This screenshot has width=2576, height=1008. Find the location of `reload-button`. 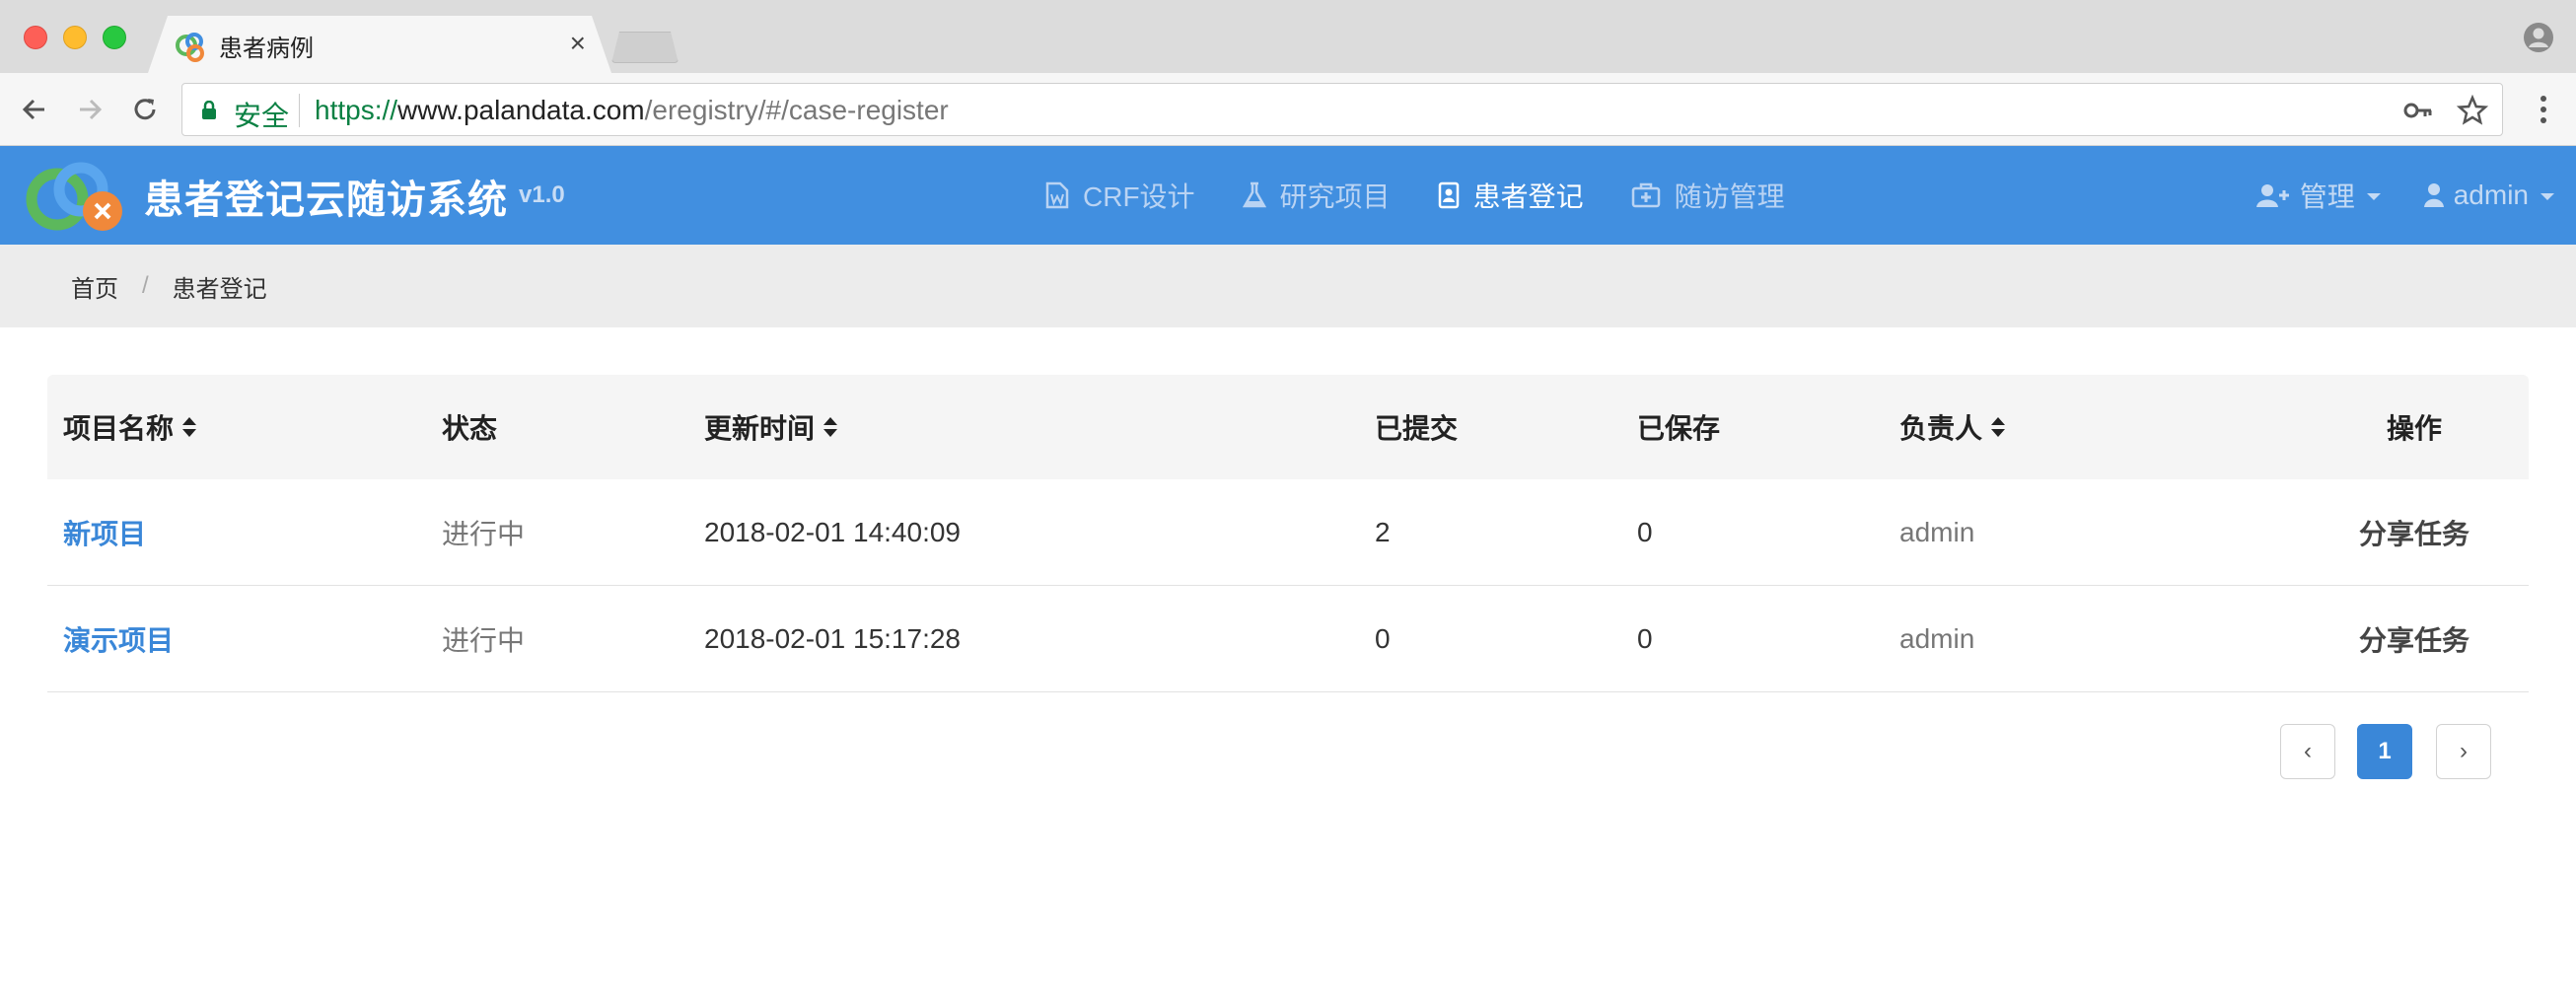

reload-button is located at coordinates (145, 109).